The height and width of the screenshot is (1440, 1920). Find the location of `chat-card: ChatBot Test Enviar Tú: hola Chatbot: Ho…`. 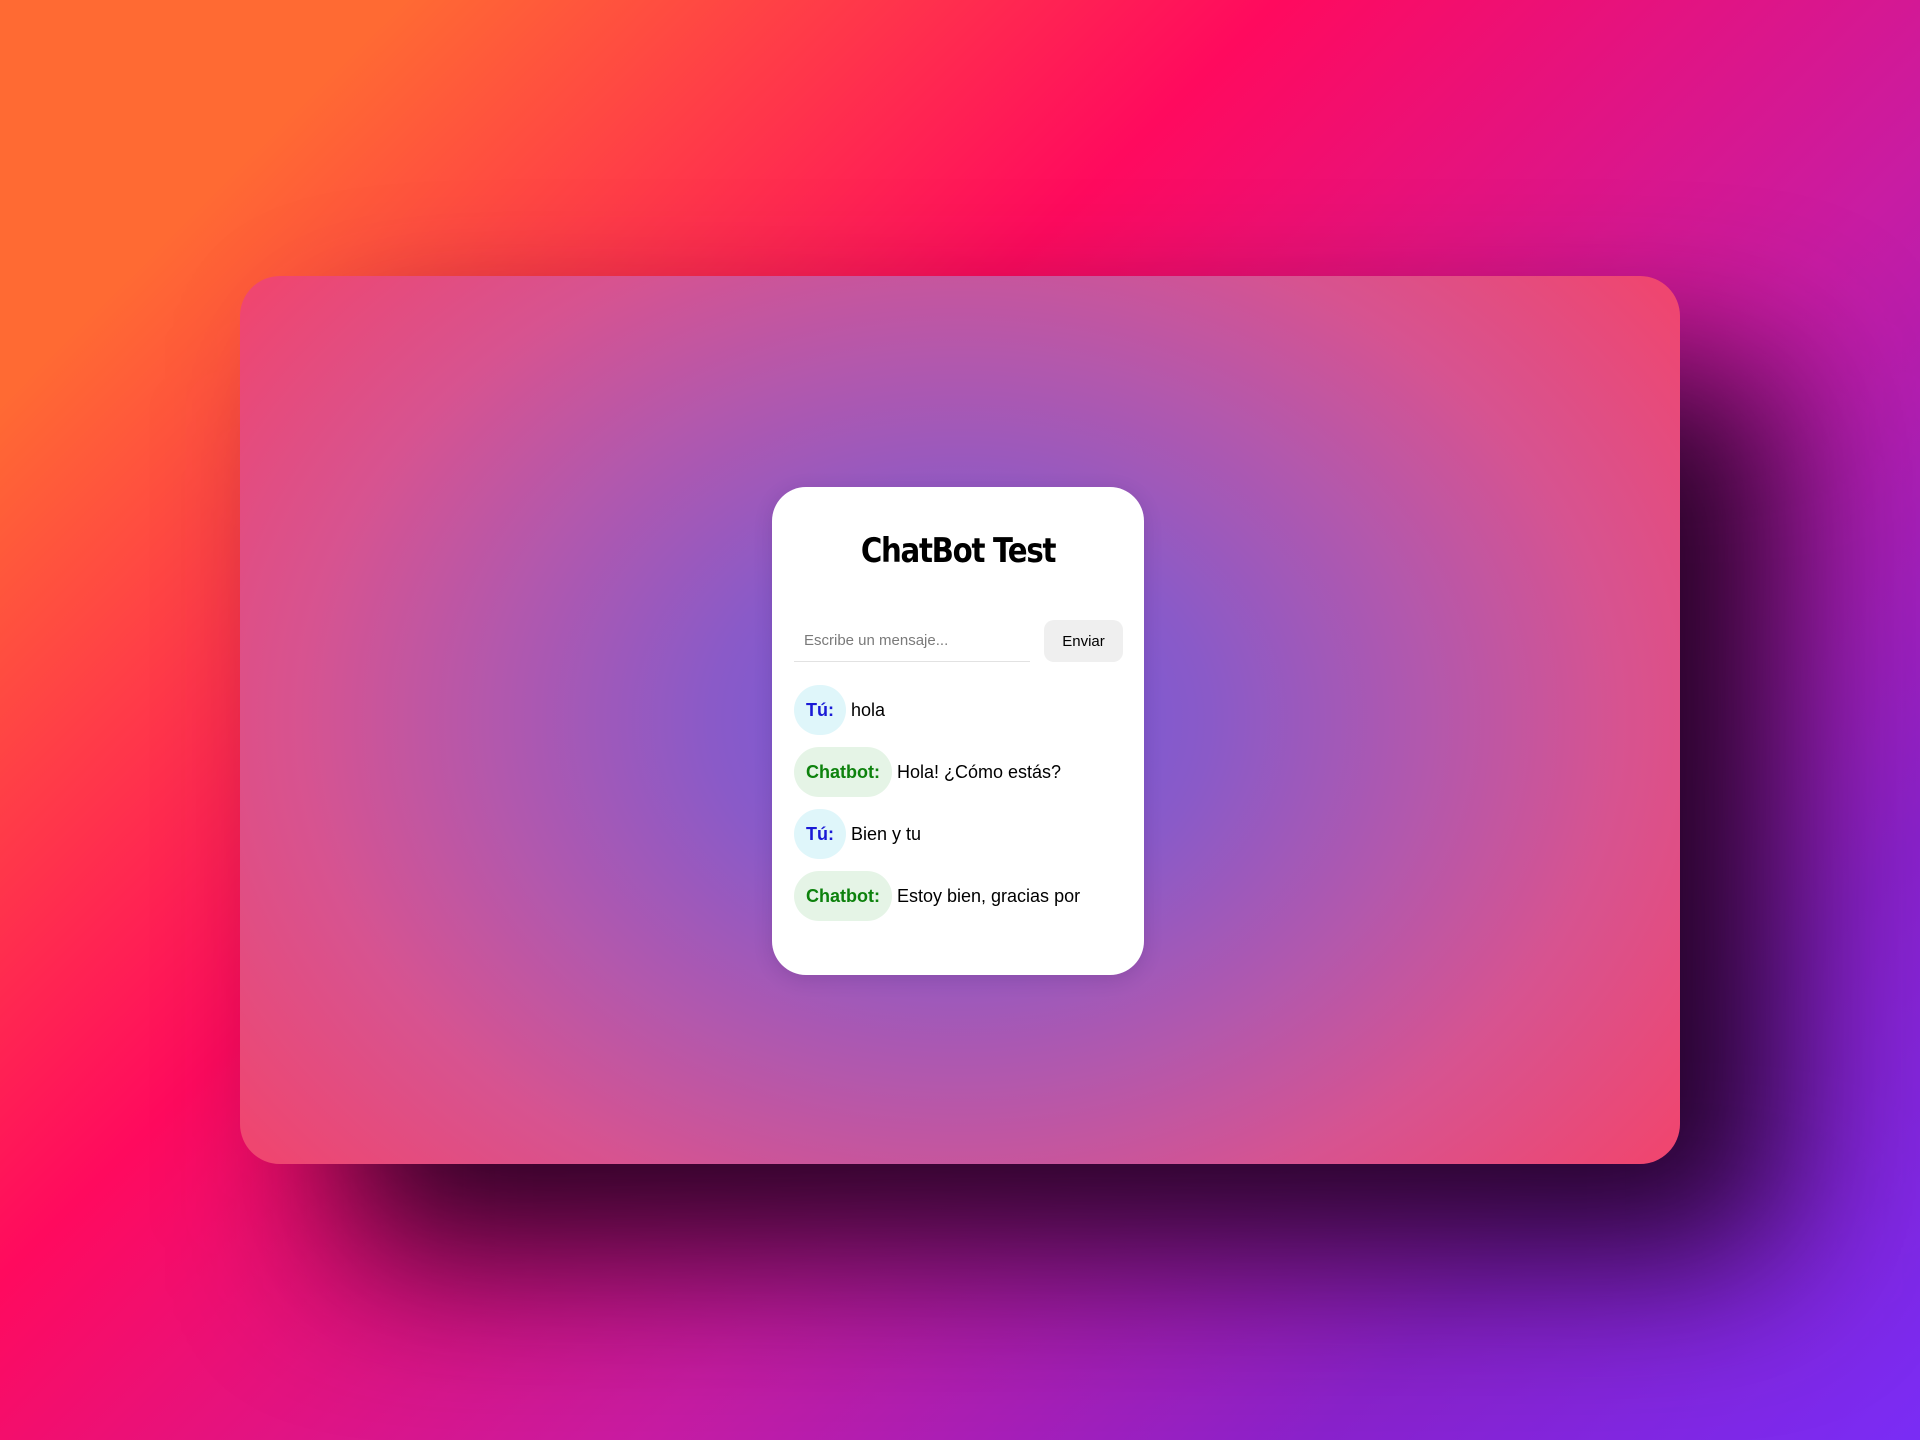

chat-card: ChatBot Test Enviar Tú: hola Chatbot: Ho… is located at coordinates (958, 731).